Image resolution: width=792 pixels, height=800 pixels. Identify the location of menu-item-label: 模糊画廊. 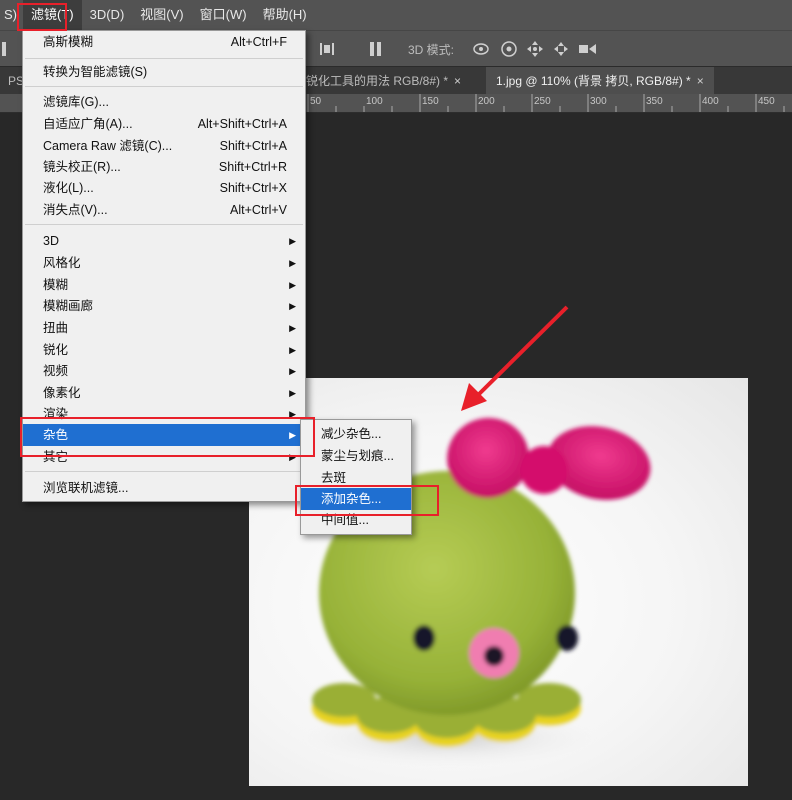
(68, 306).